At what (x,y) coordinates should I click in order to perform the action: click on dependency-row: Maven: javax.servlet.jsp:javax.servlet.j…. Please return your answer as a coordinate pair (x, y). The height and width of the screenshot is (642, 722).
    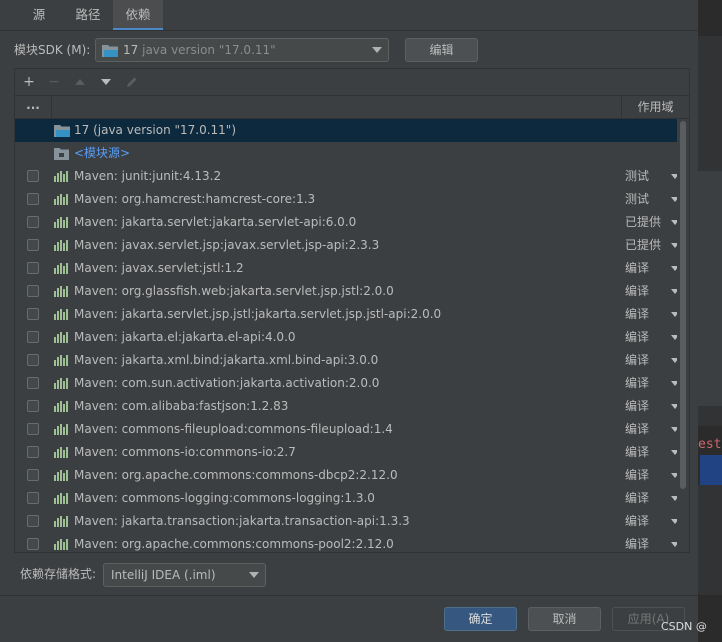
    Looking at the image, I should click on (346, 245).